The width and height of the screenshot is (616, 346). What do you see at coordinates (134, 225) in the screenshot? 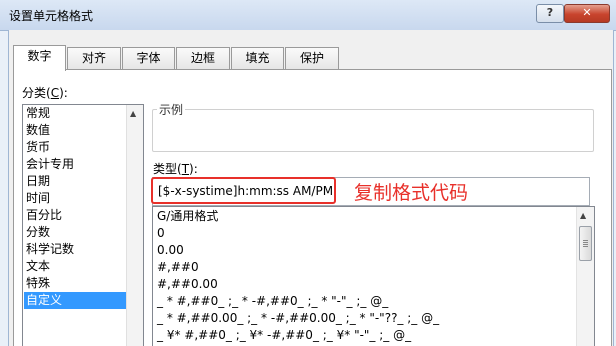
I see `category-scrollbar: ▲` at bounding box center [134, 225].